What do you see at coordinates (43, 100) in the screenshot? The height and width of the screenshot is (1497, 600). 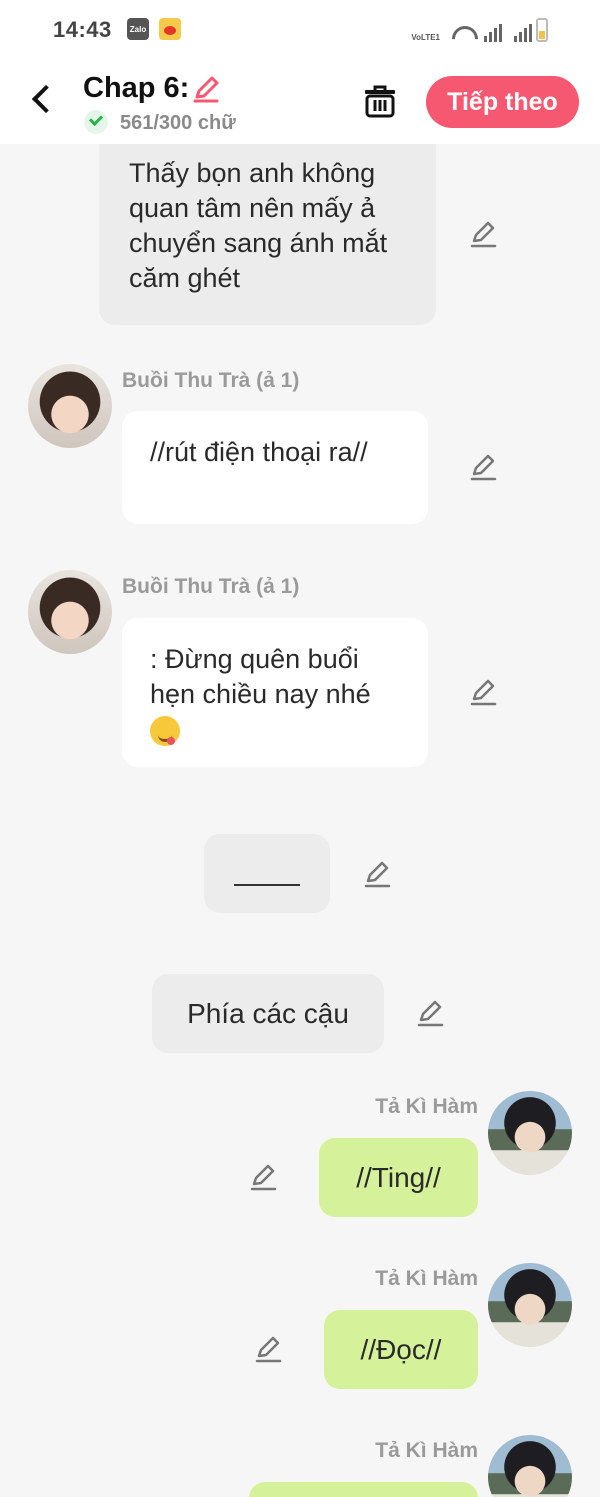 I see `back-button` at bounding box center [43, 100].